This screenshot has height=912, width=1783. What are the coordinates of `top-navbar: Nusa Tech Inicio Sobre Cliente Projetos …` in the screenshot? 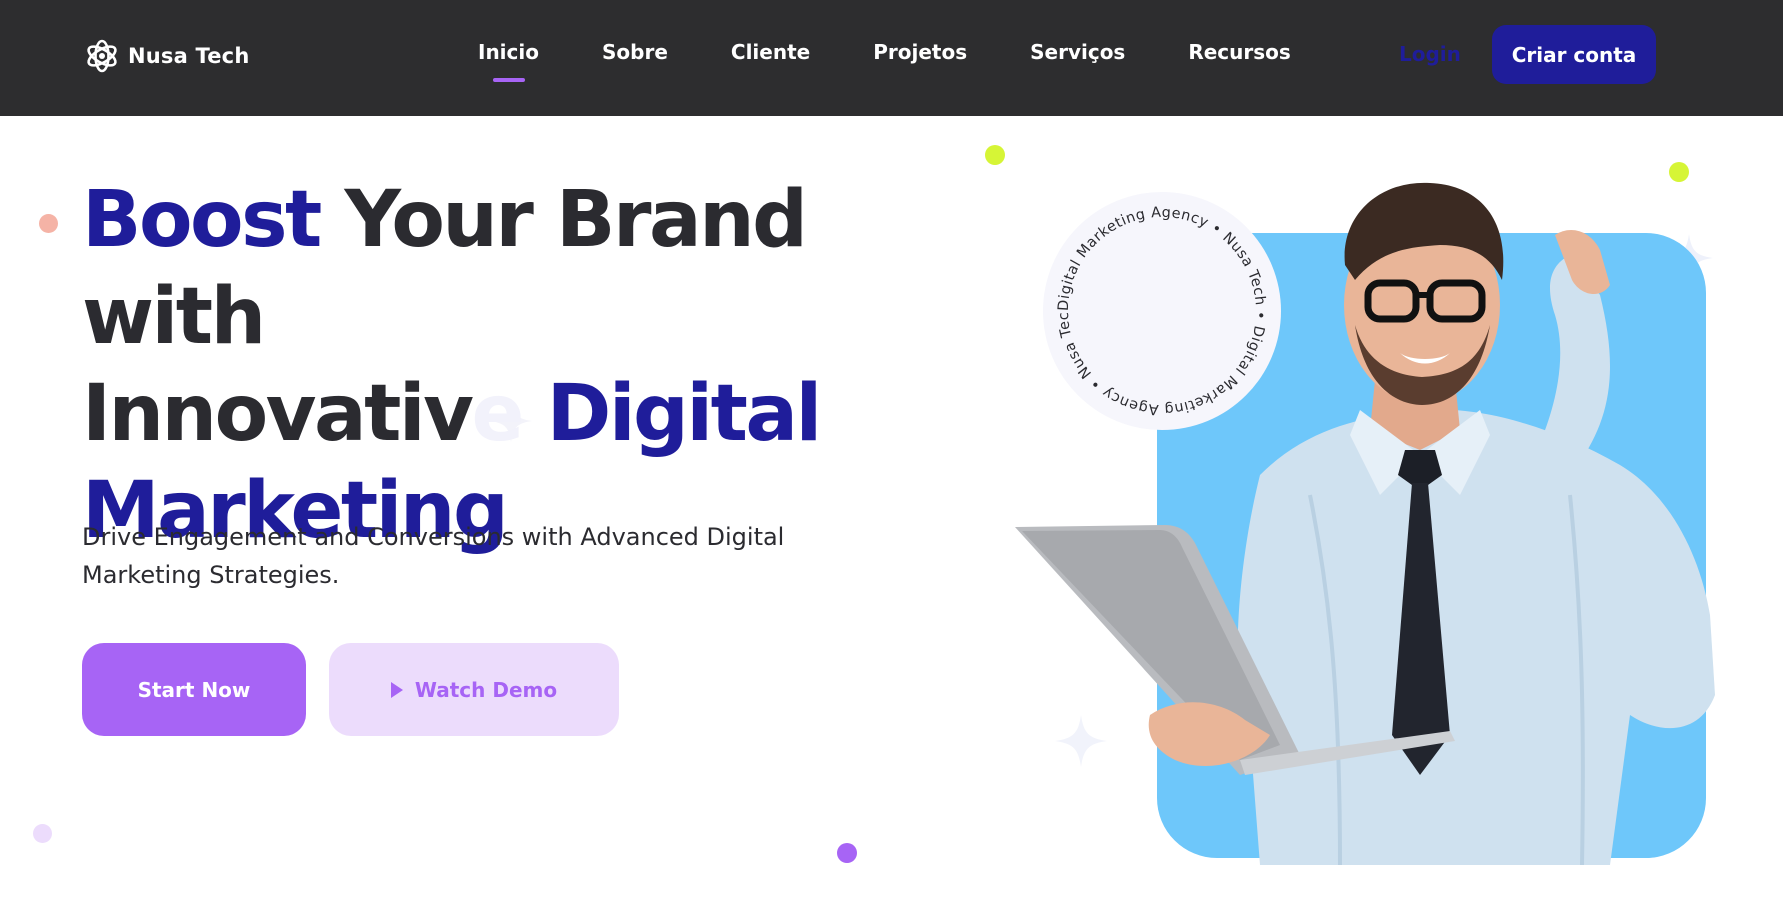 It's located at (891, 58).